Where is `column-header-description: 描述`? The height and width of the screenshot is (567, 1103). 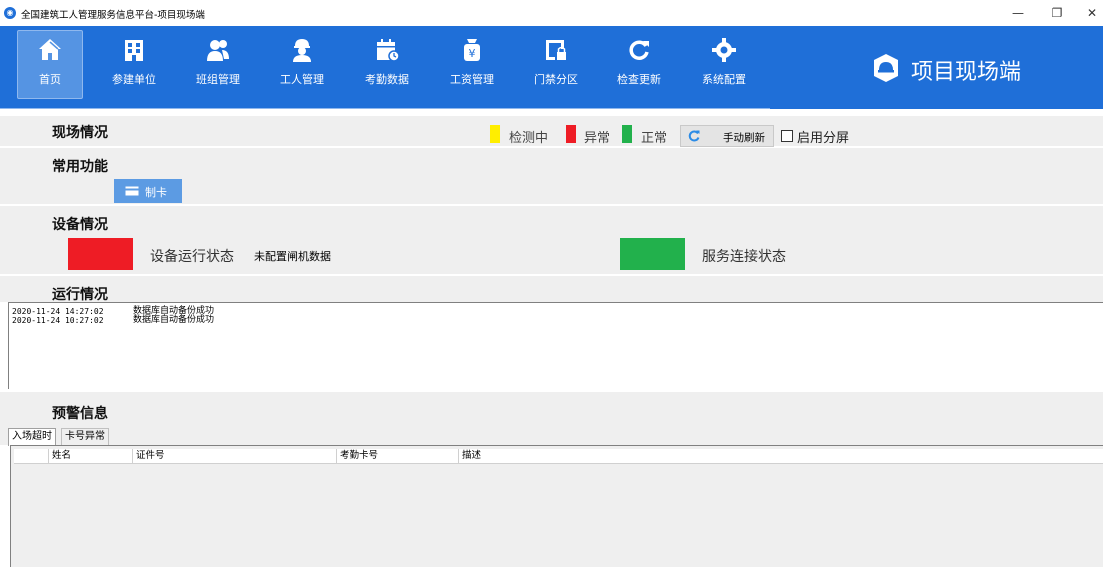
column-header-description: 描述 is located at coordinates (780, 456).